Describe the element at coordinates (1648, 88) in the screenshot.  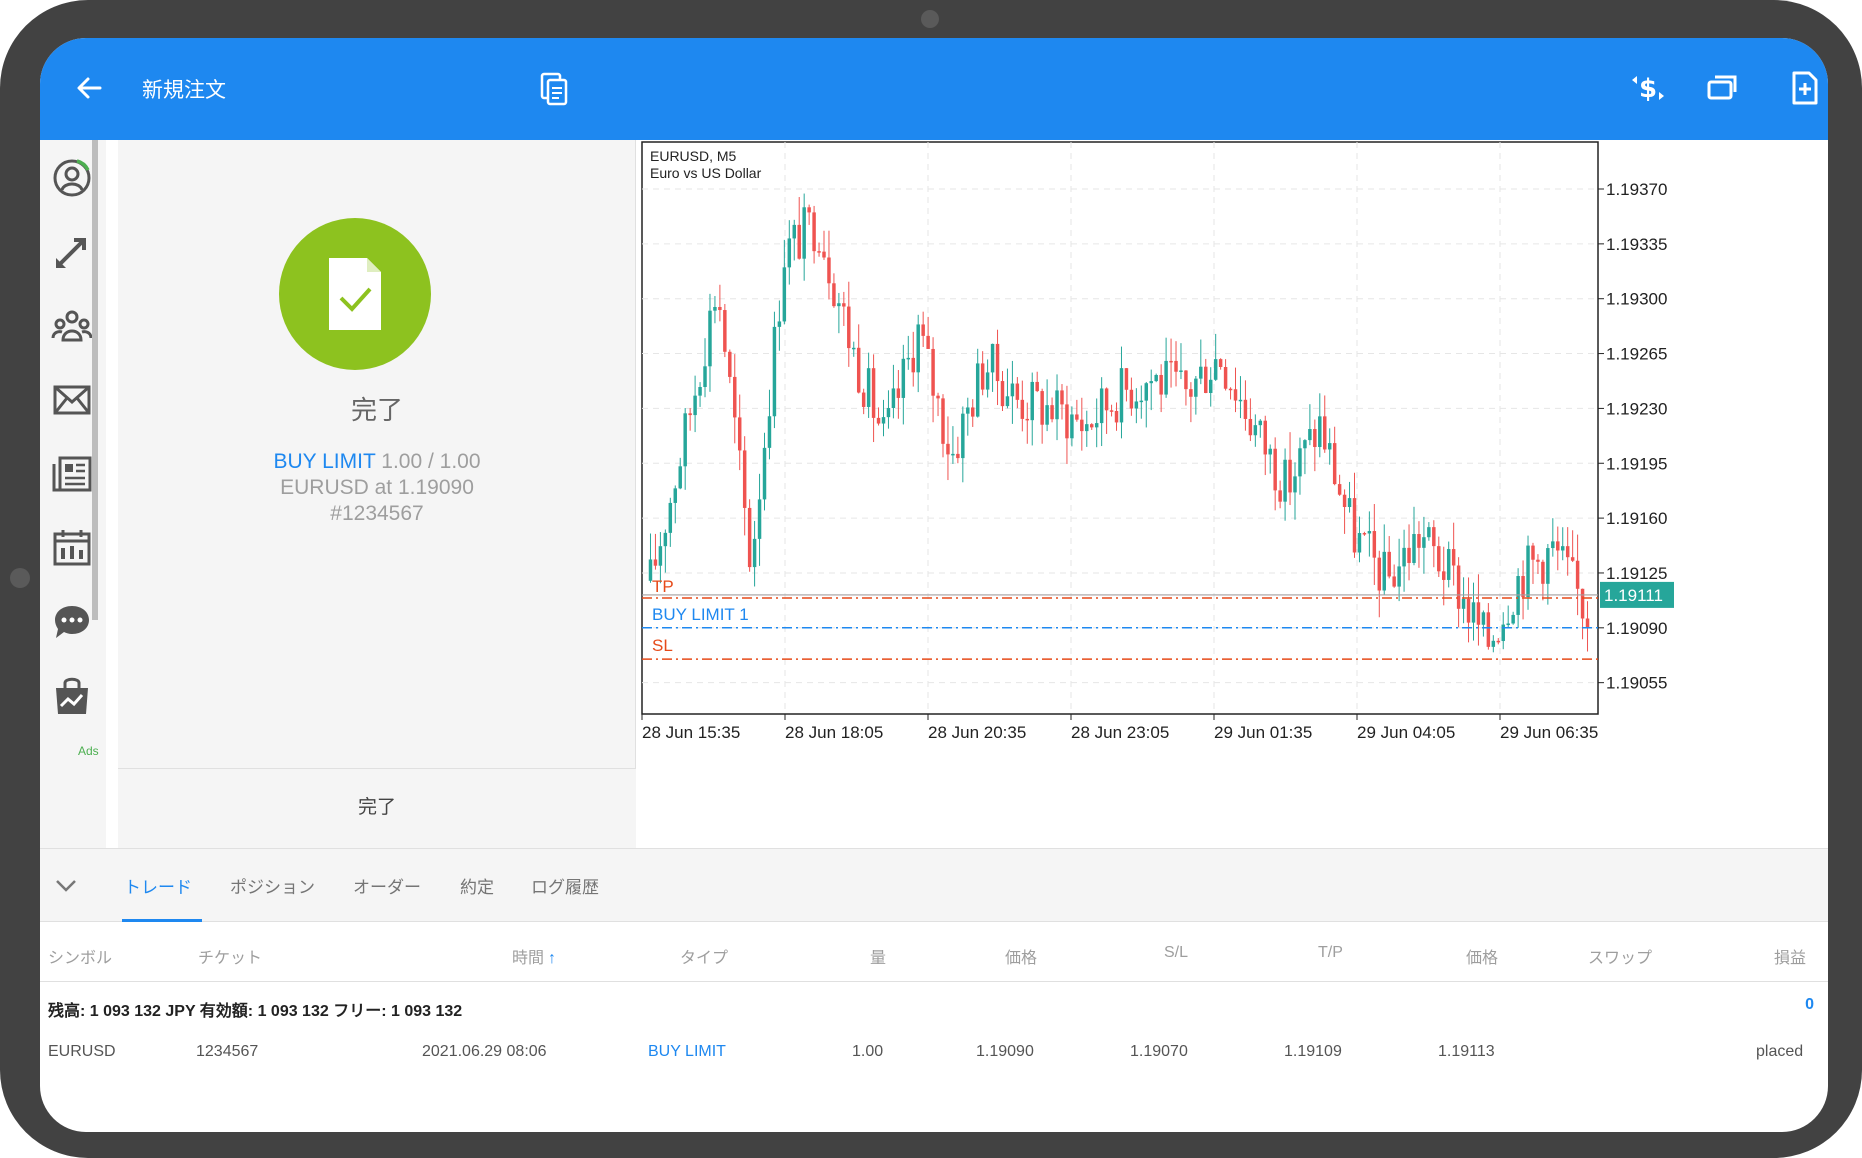
I see `currency-exchange-icon: $` at that location.